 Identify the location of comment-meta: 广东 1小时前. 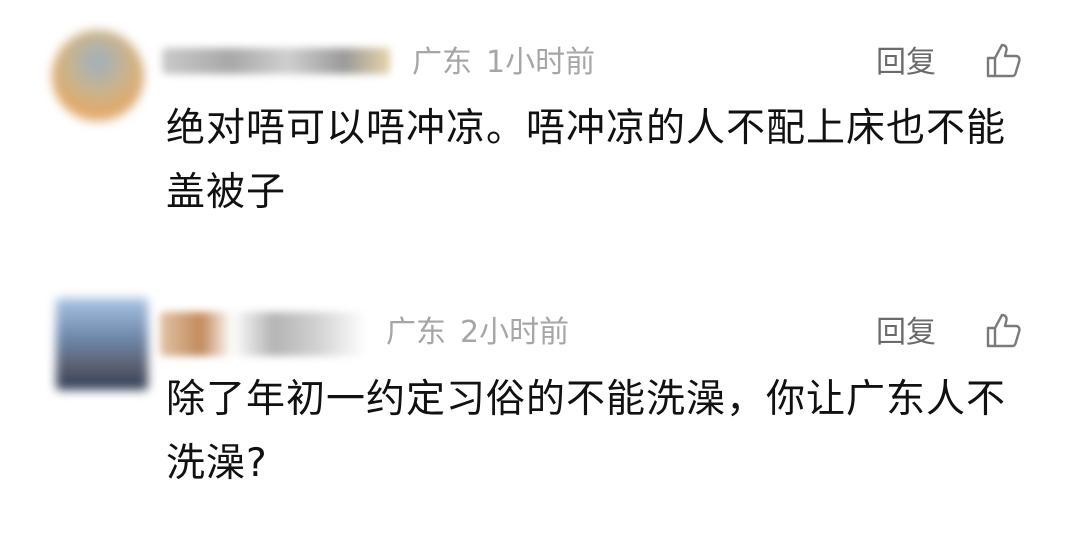
(503, 63).